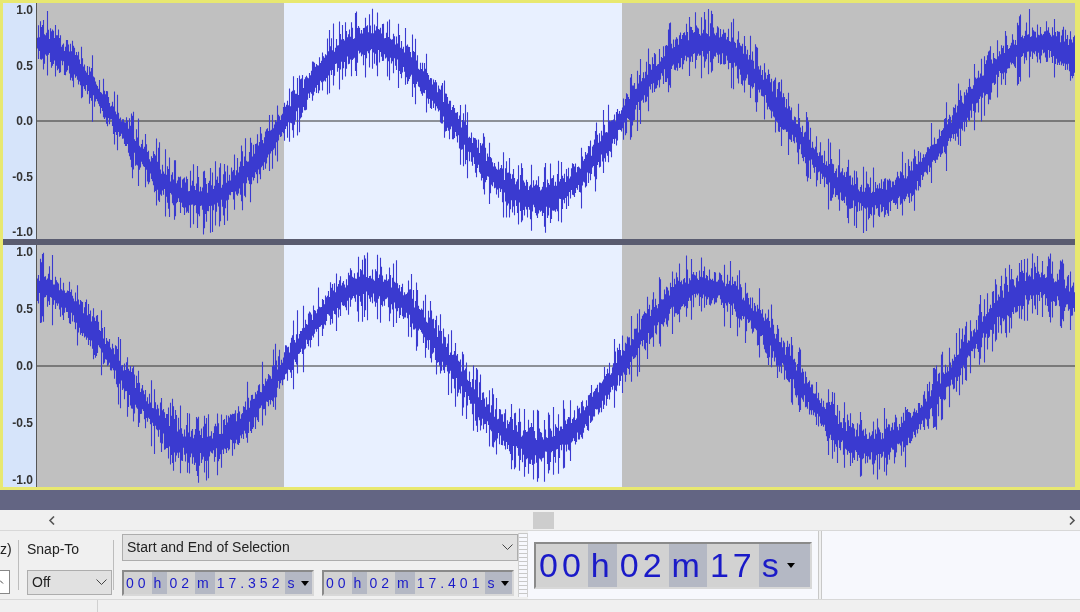  I want to click on dropdown, so click(5, 582).